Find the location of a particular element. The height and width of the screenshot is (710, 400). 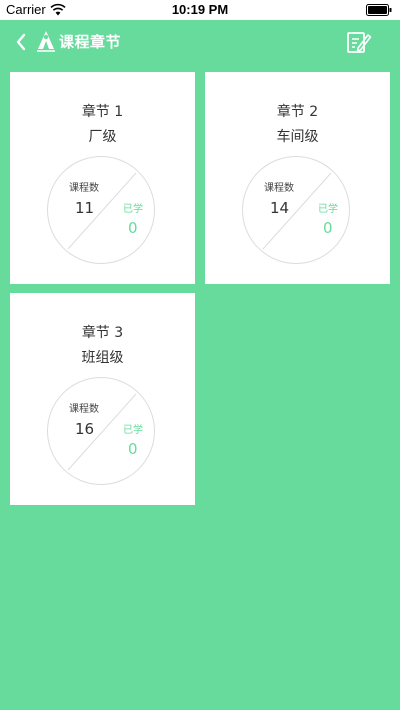

status-bar: Carrier 10:19 PM is located at coordinates (200, 10).